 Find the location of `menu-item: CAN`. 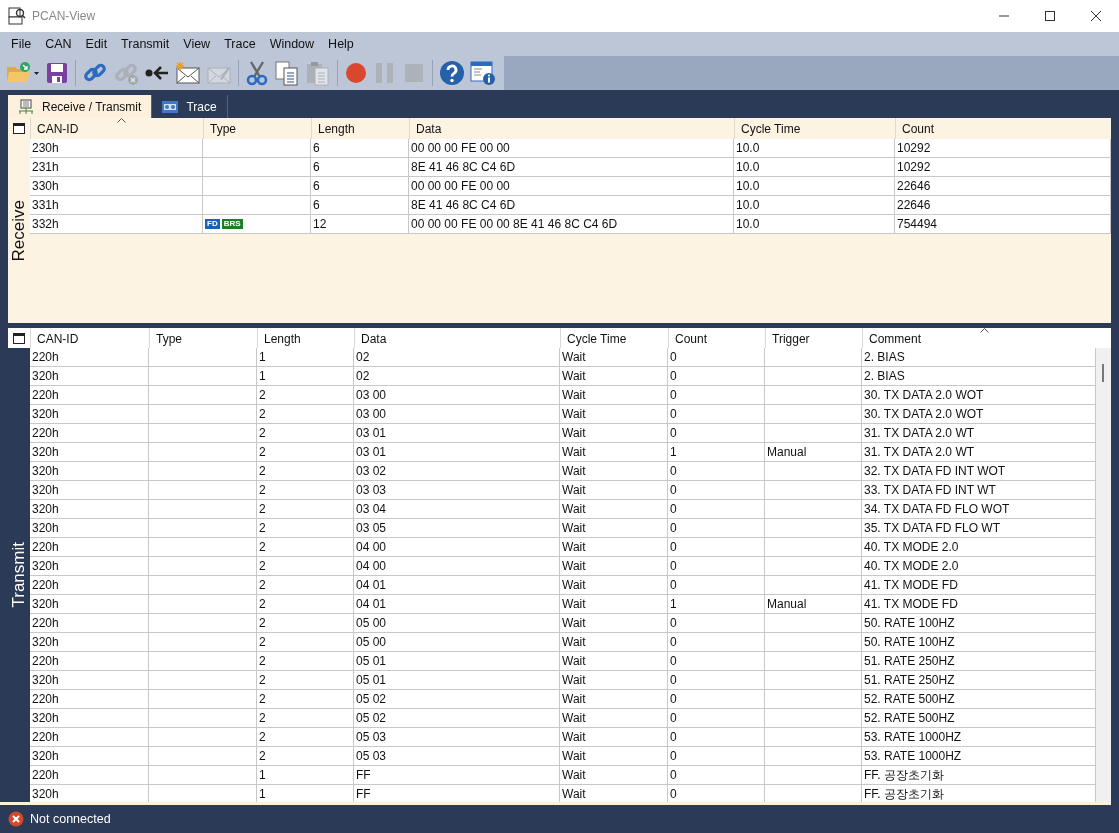

menu-item: CAN is located at coordinates (58, 44).